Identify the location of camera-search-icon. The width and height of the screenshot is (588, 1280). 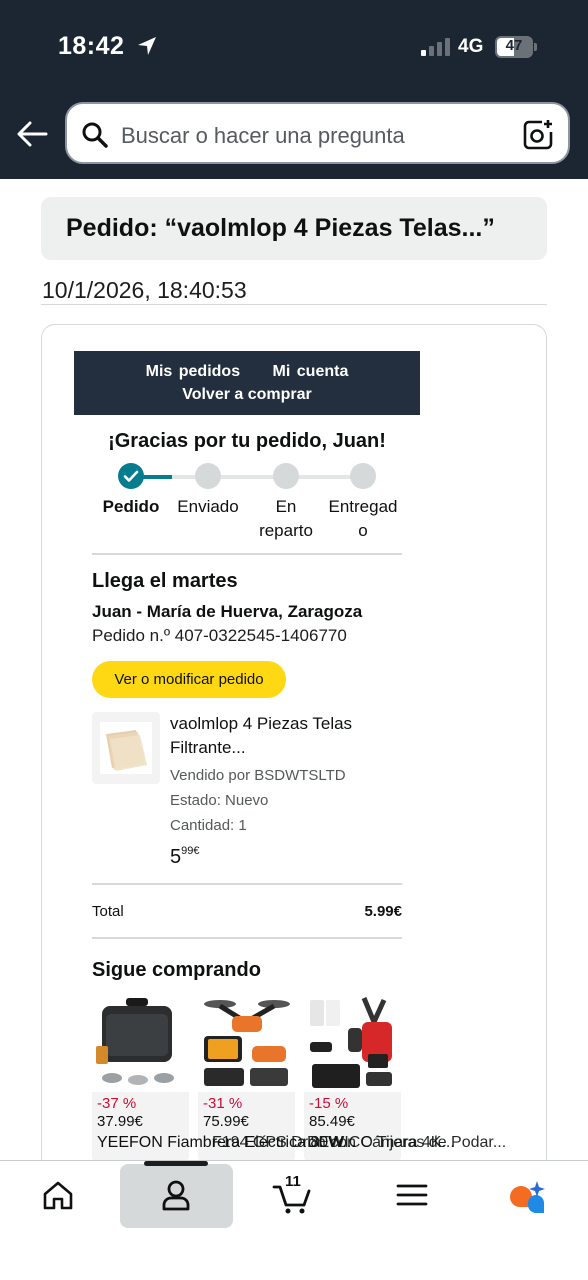
(538, 135).